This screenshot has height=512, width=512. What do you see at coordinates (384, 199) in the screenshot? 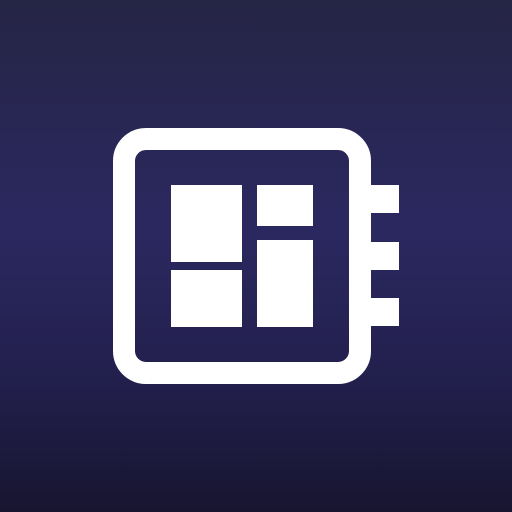
I see `chip-pin-top` at bounding box center [384, 199].